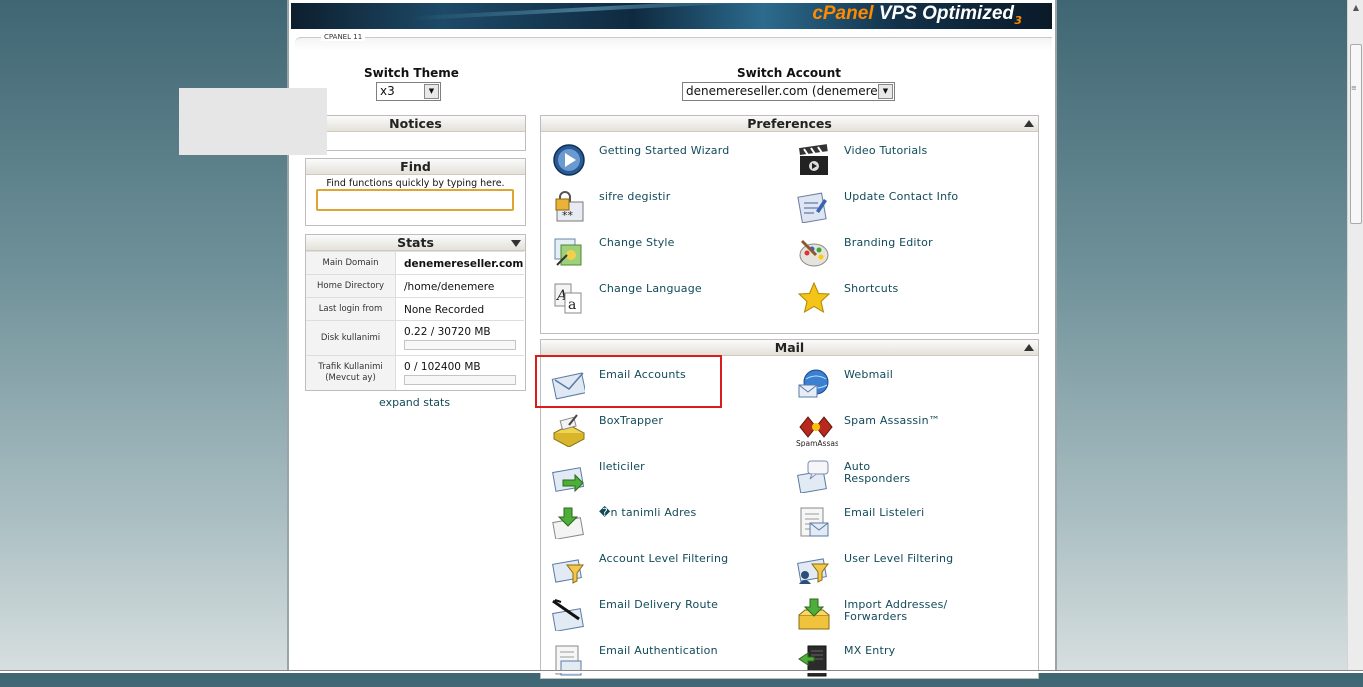  I want to click on stats-title: Stats, so click(415, 243).